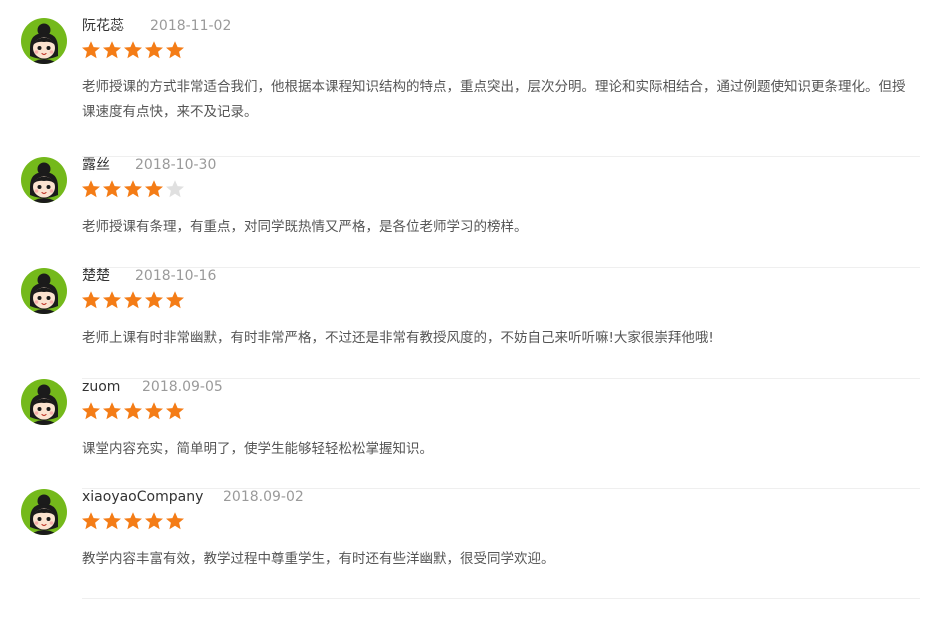  I want to click on reviewer-name: 楚楚, so click(96, 276).